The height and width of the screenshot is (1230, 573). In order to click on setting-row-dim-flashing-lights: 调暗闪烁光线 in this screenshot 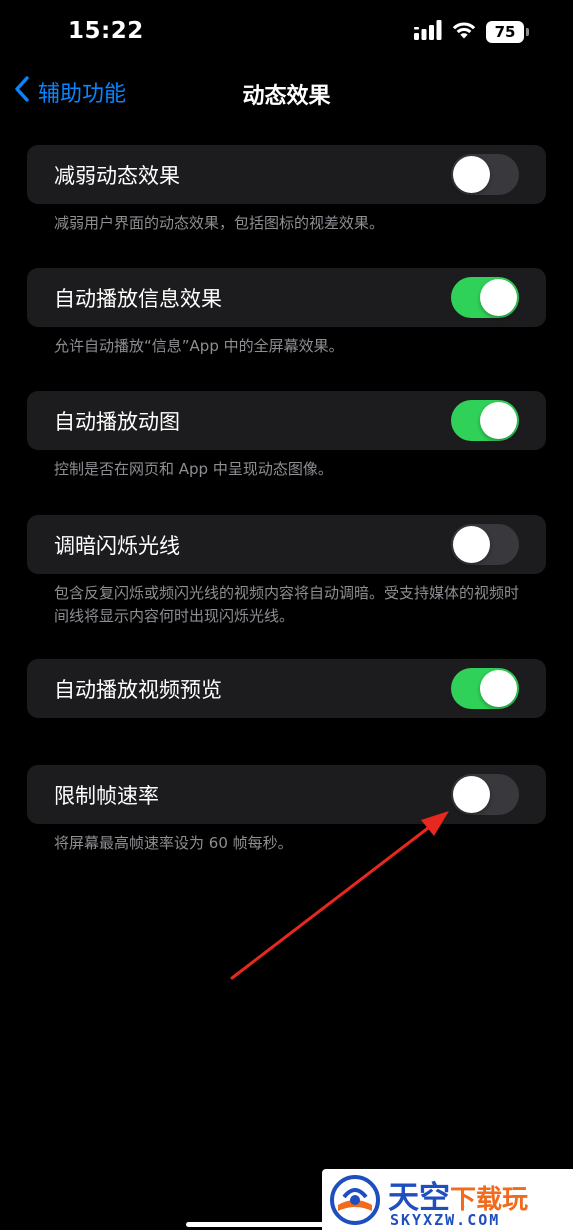, I will do `click(286, 544)`.